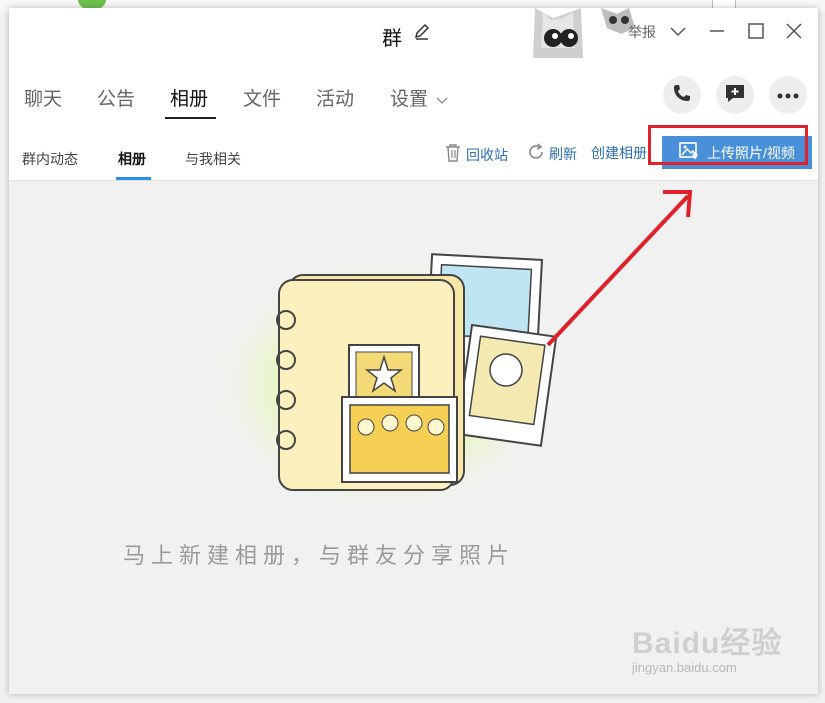  Describe the element at coordinates (392, 39) in the screenshot. I see `group-title: 群` at that location.